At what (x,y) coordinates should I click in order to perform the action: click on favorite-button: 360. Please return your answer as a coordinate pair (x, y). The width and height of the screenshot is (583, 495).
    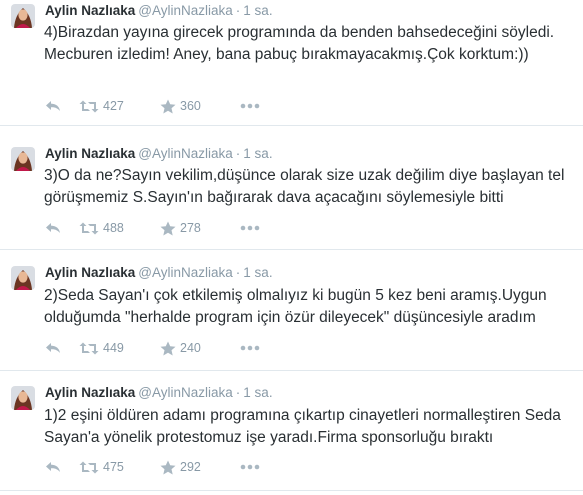
    Looking at the image, I should click on (200, 106).